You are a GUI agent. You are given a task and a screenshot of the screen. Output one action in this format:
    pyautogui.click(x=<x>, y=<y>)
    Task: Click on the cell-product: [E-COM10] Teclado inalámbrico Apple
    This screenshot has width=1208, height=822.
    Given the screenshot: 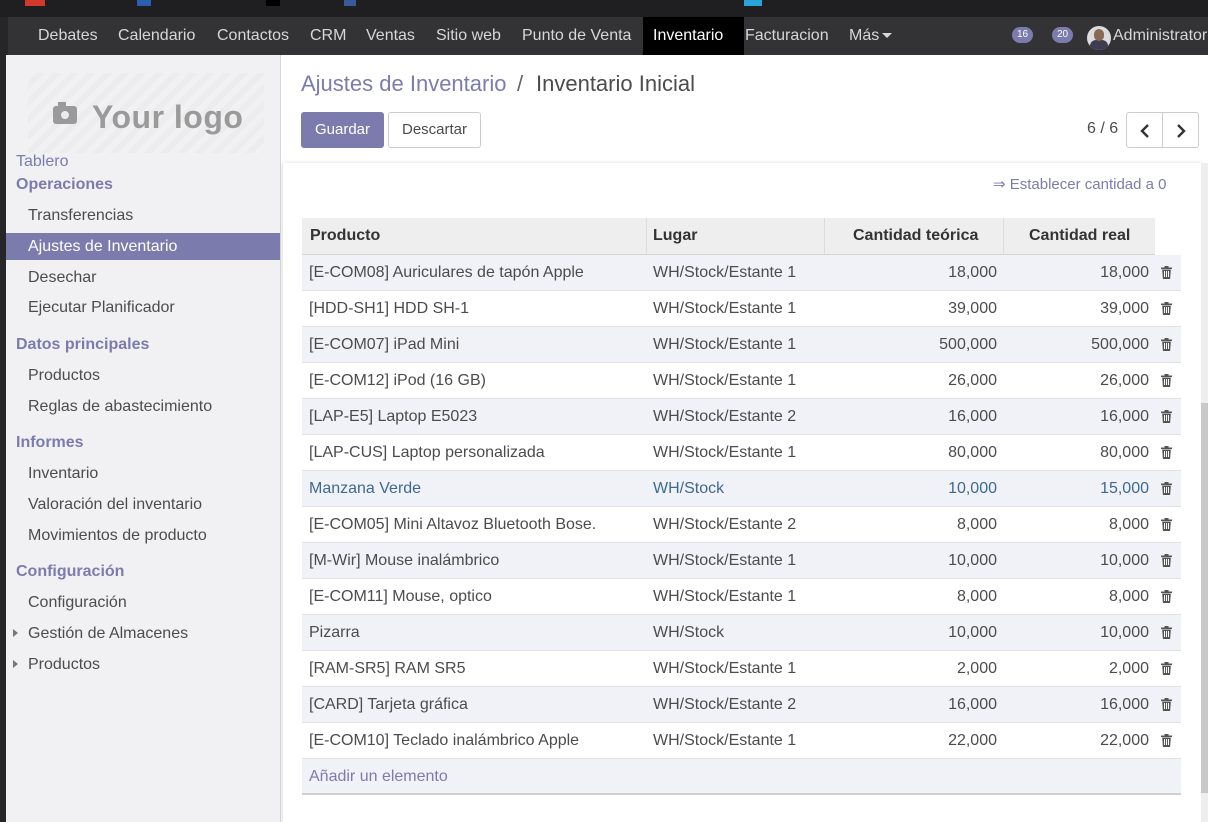 What is the action you would take?
    pyautogui.click(x=444, y=741)
    